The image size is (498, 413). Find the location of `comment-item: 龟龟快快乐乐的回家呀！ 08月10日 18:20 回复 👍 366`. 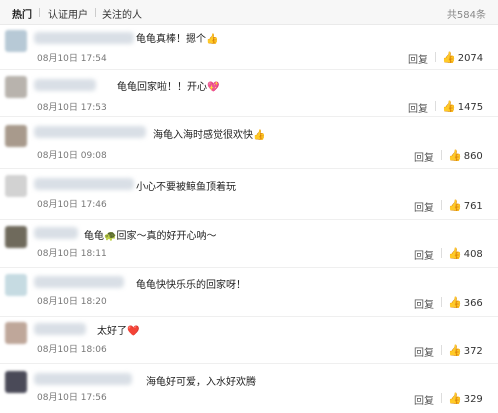

comment-item: 龟龟快快乐乐的回家呀！ 08月10日 18:20 回复 👍 366 is located at coordinates (249, 292).